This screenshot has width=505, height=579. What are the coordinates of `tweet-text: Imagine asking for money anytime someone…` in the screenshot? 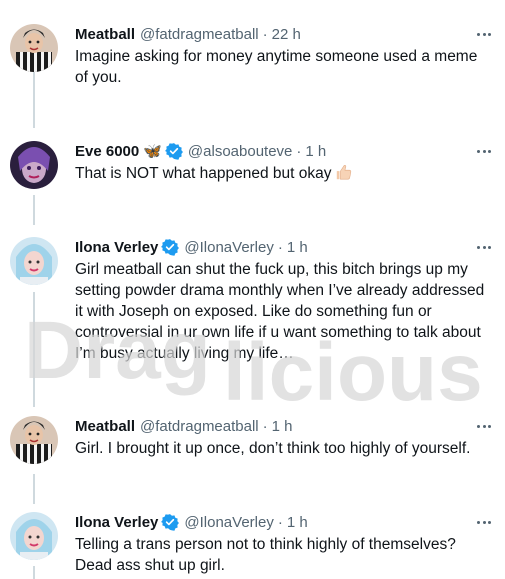 It's located at (276, 67).